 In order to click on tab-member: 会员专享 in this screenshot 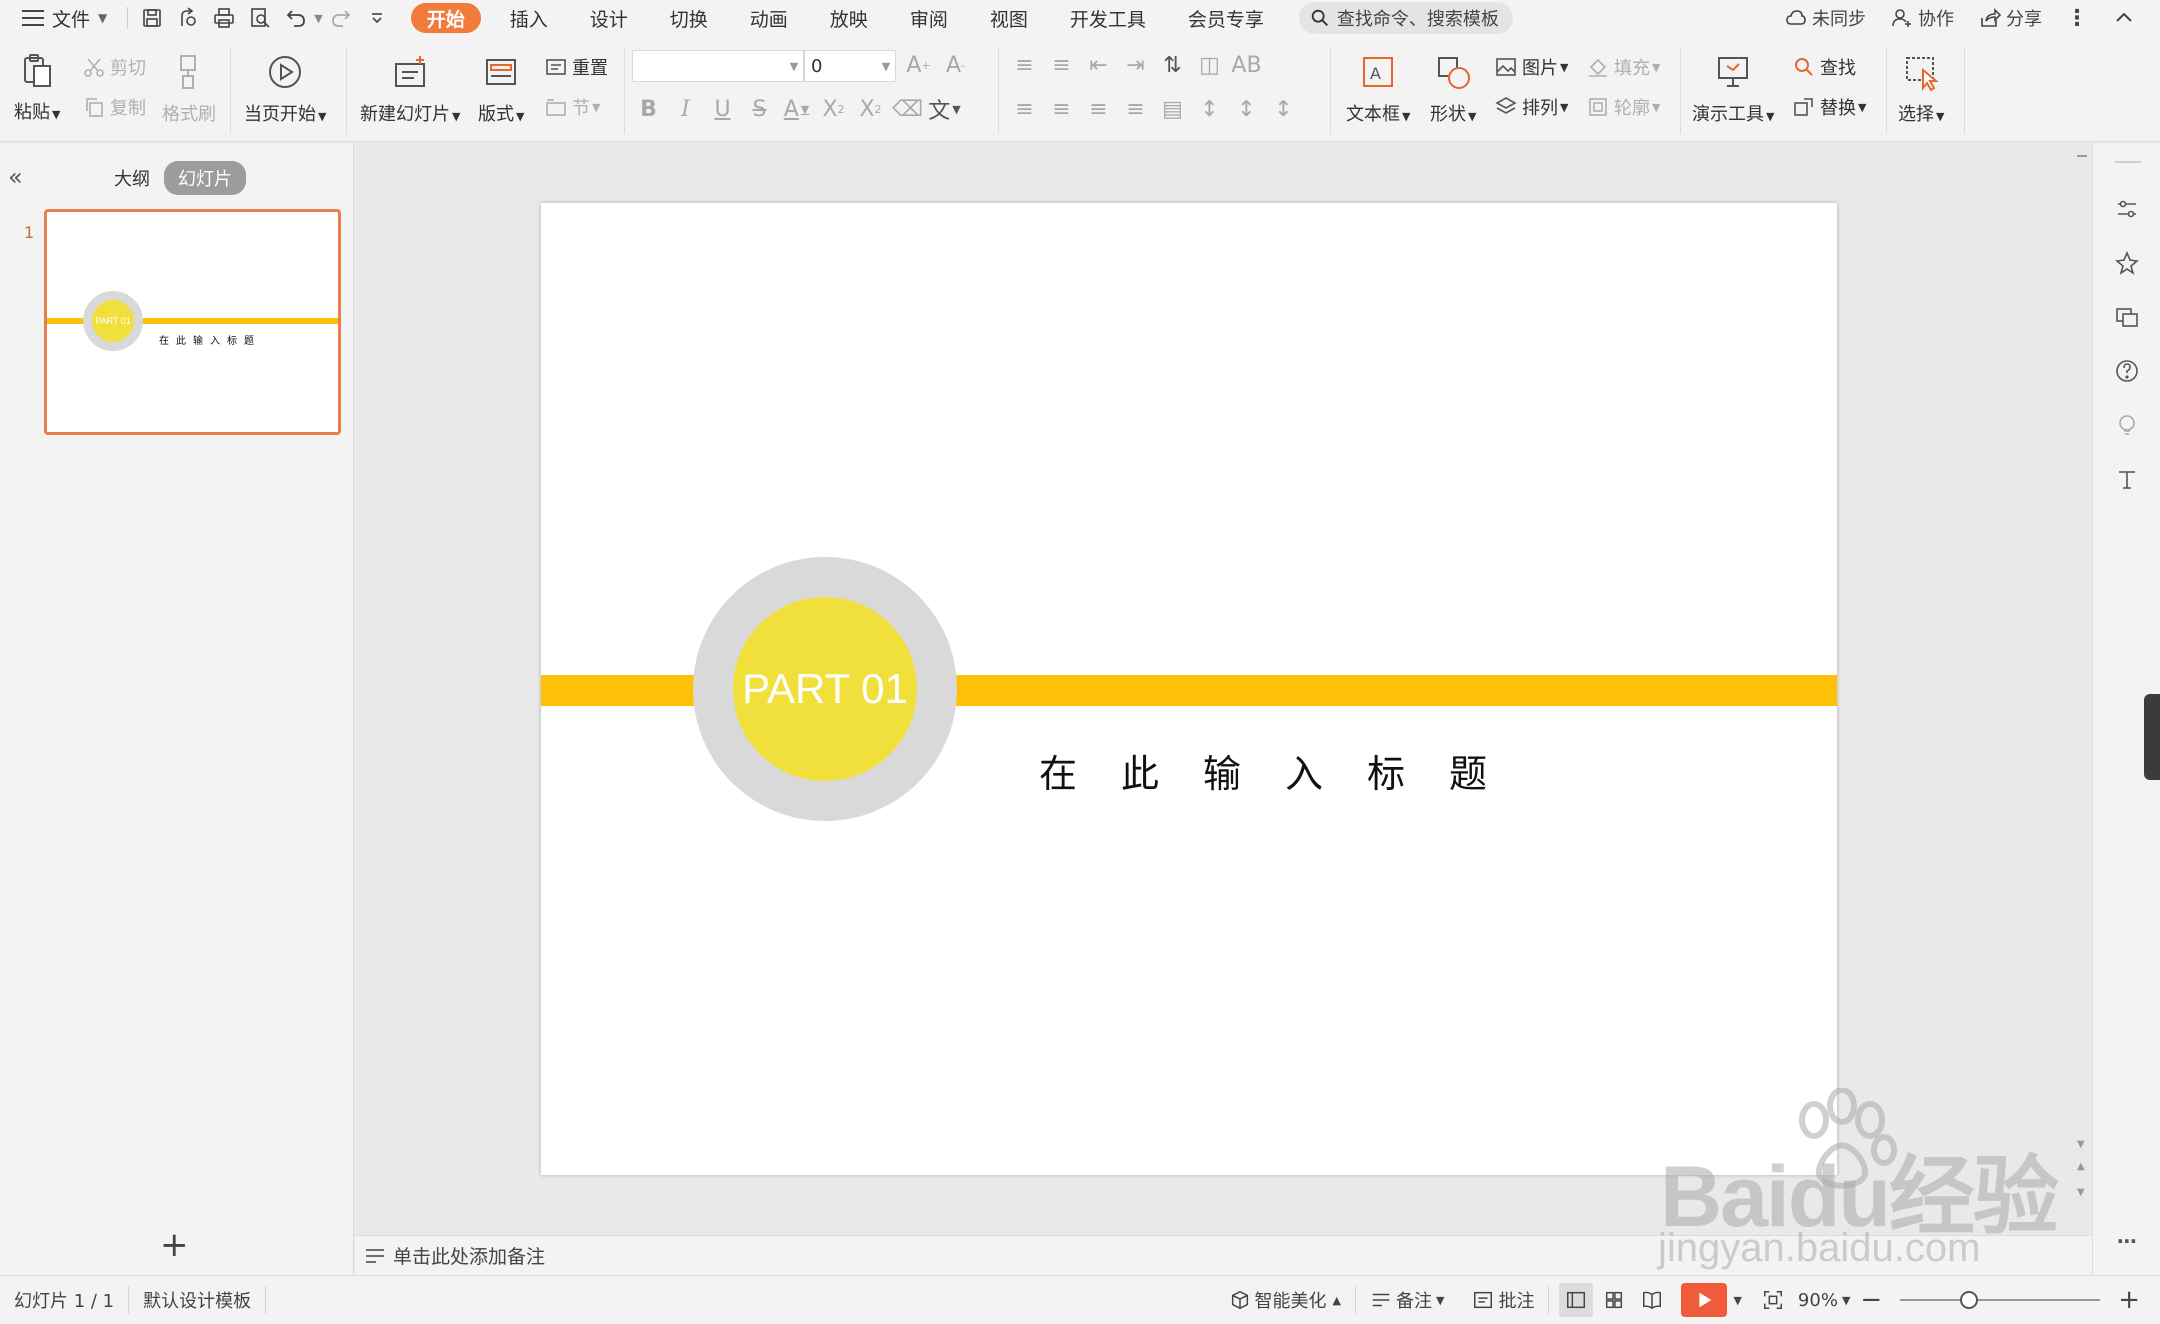, I will do `click(1226, 18)`.